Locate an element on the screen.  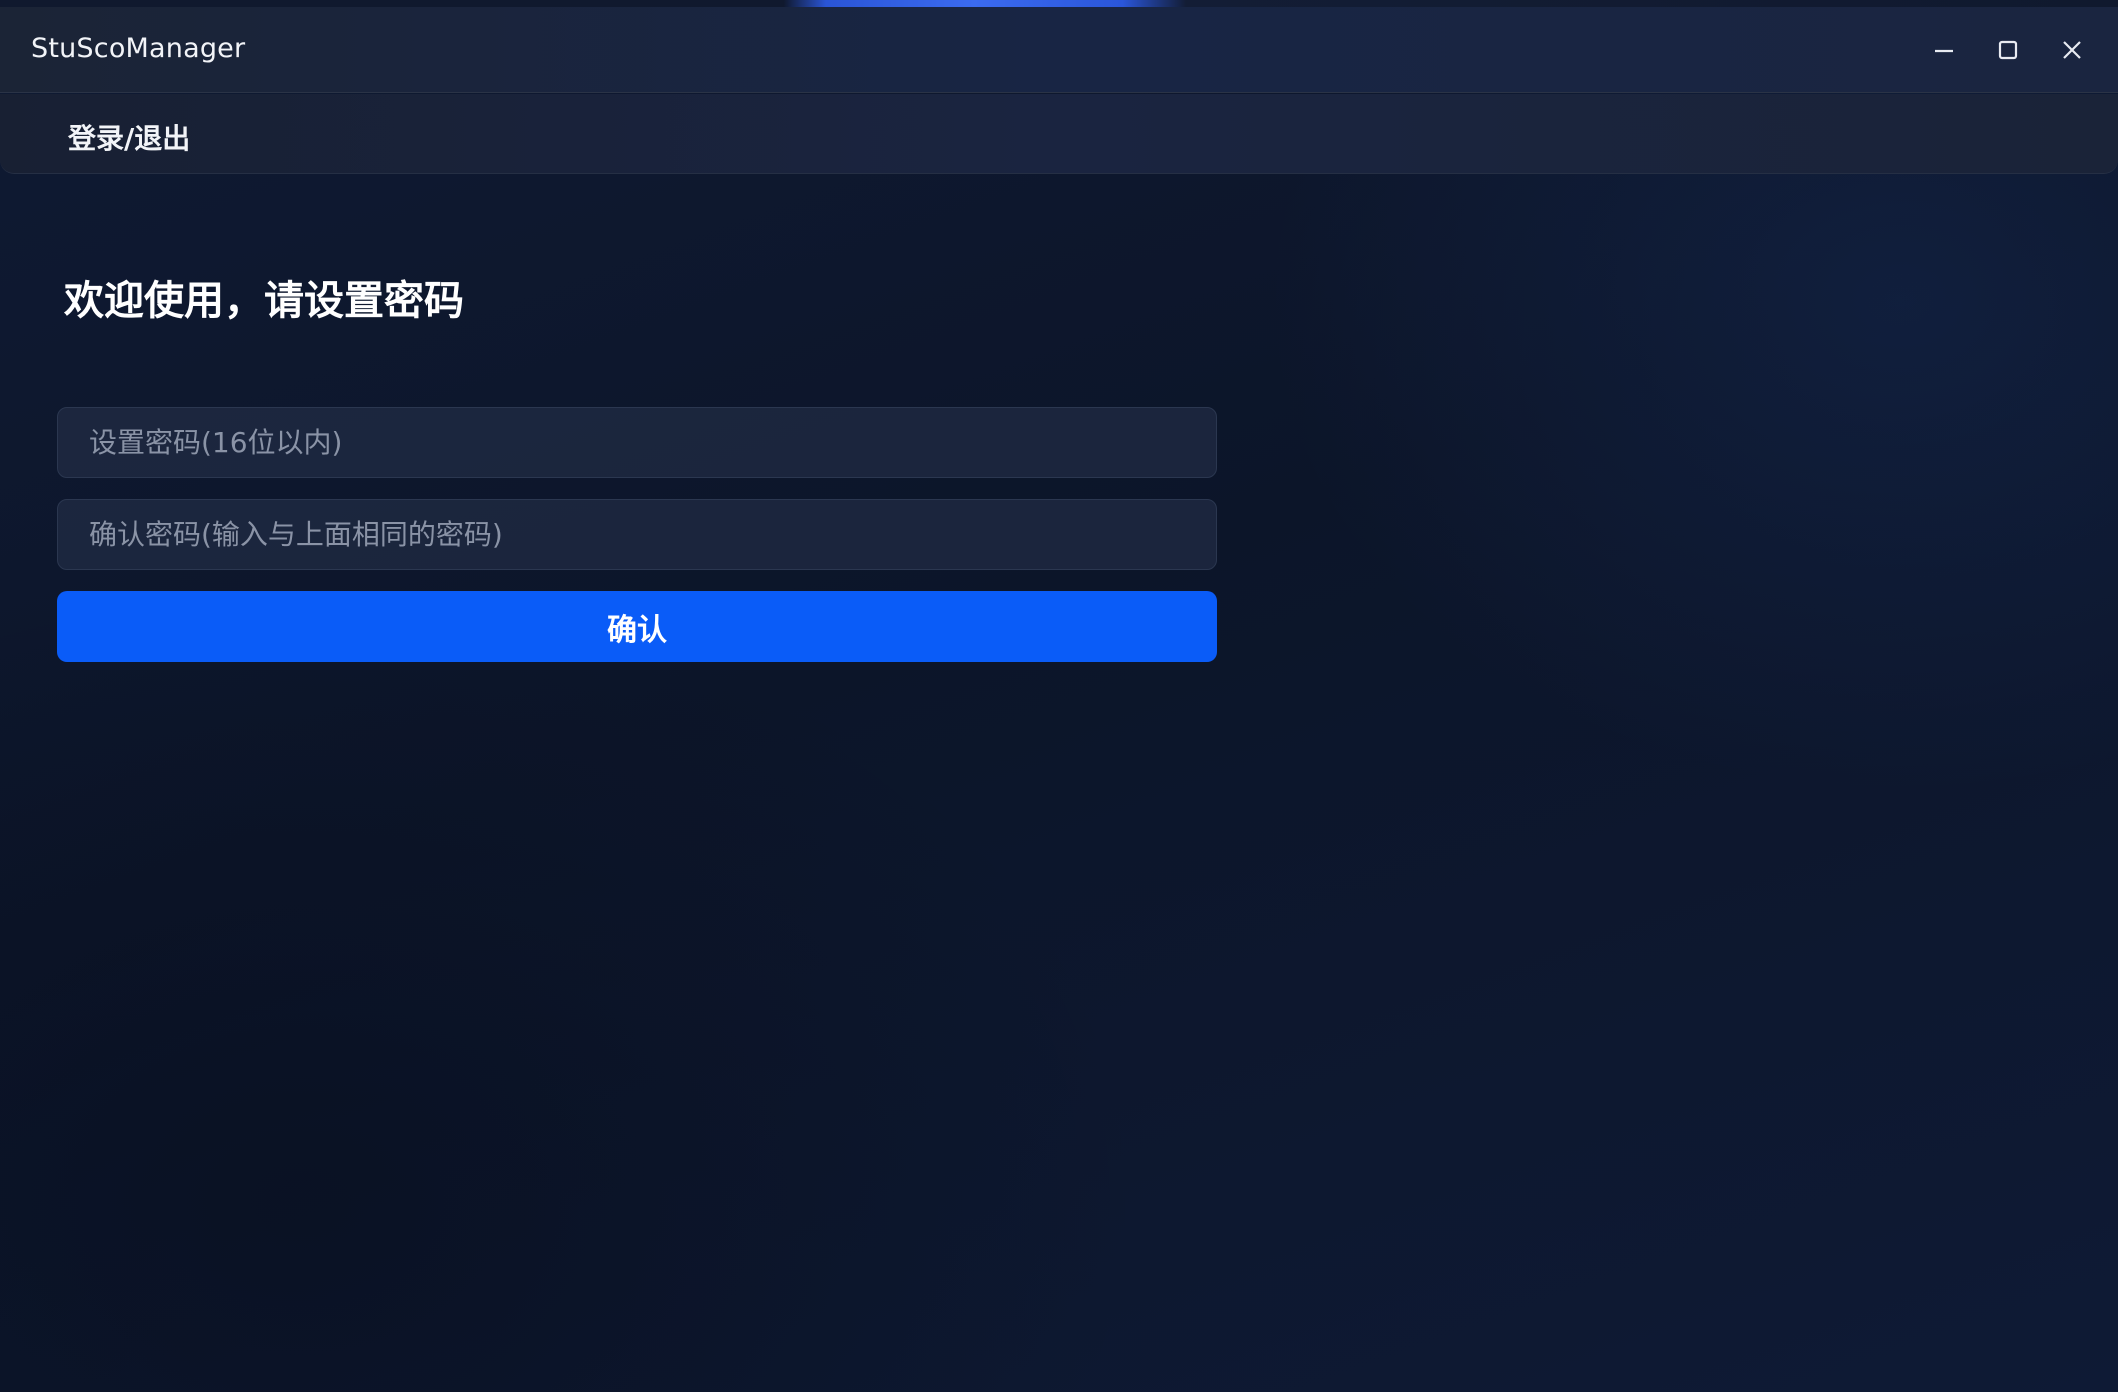
maximize-icon is located at coordinates (2008, 50).